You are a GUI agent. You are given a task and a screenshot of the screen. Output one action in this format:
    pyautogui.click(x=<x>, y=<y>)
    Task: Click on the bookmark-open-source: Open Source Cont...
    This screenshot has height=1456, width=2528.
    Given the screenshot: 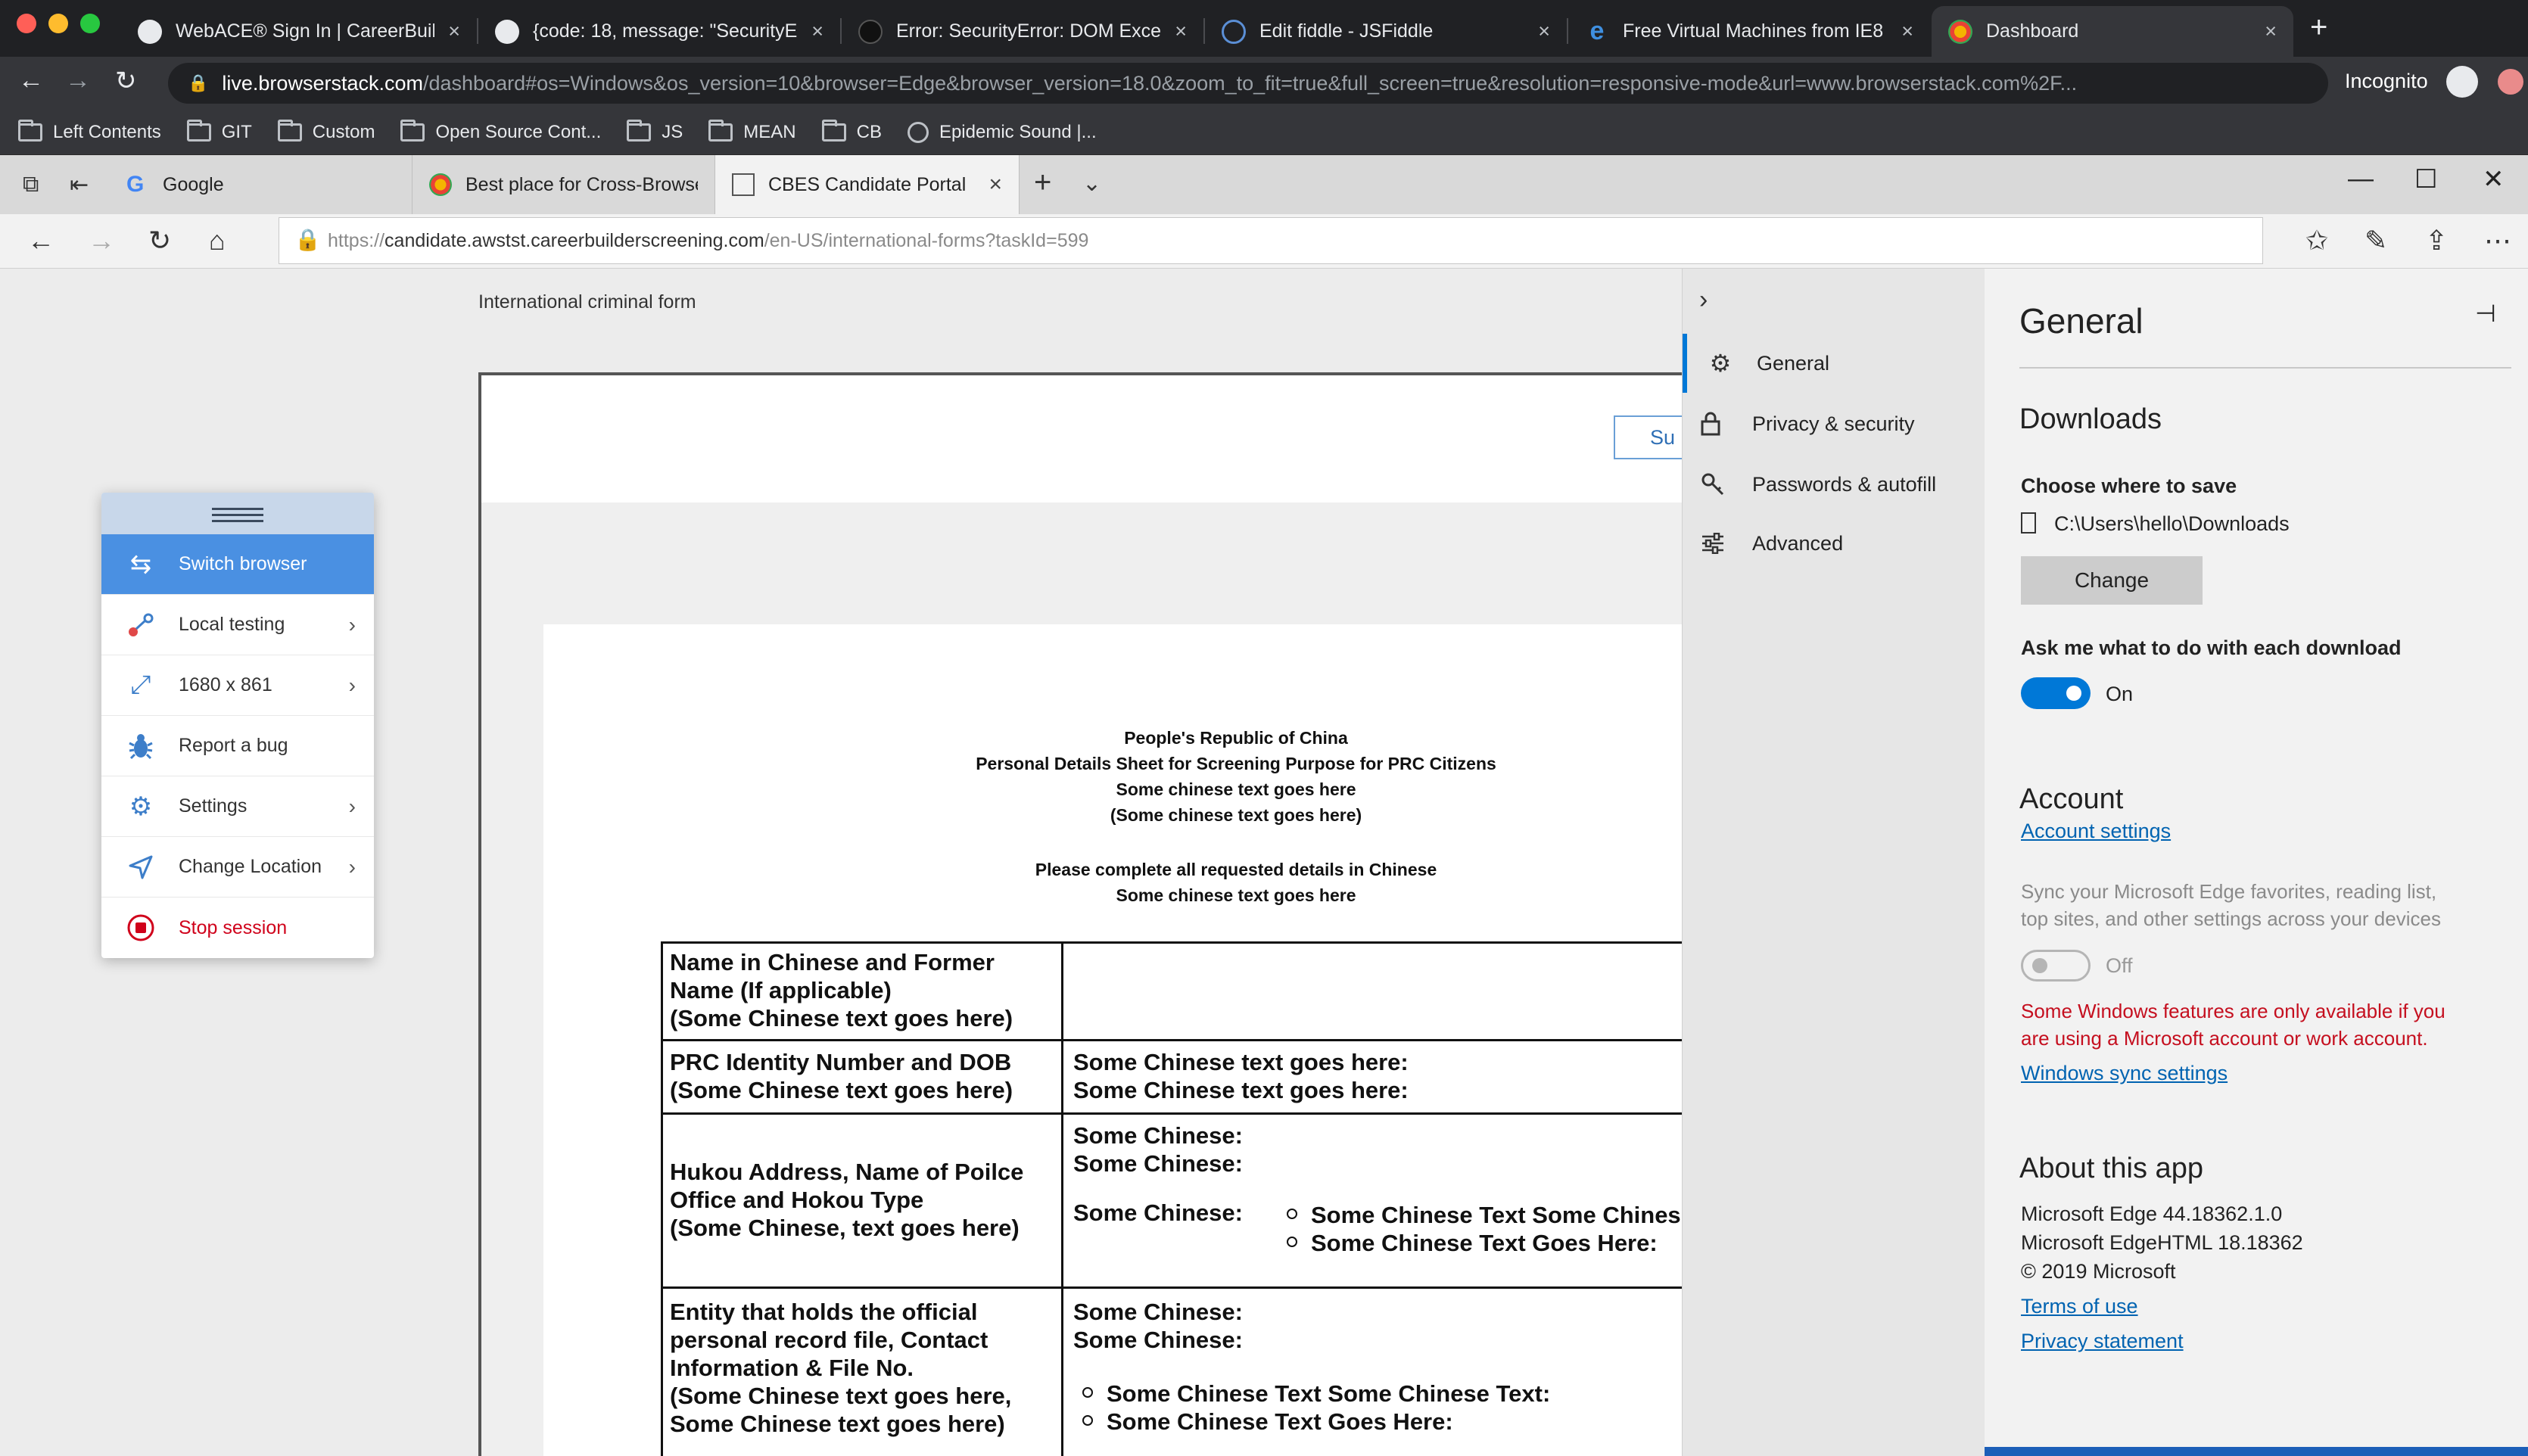 What is the action you would take?
    pyautogui.click(x=500, y=131)
    